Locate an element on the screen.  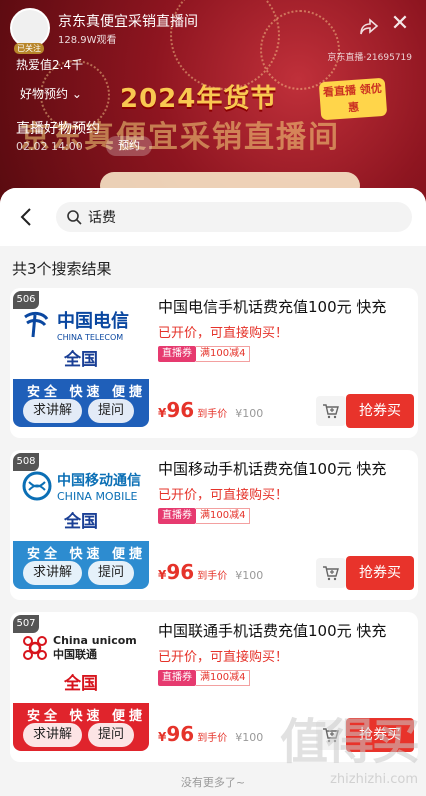
product-title: 中国联通手机话费充值100元 快充 is located at coordinates (283, 630).